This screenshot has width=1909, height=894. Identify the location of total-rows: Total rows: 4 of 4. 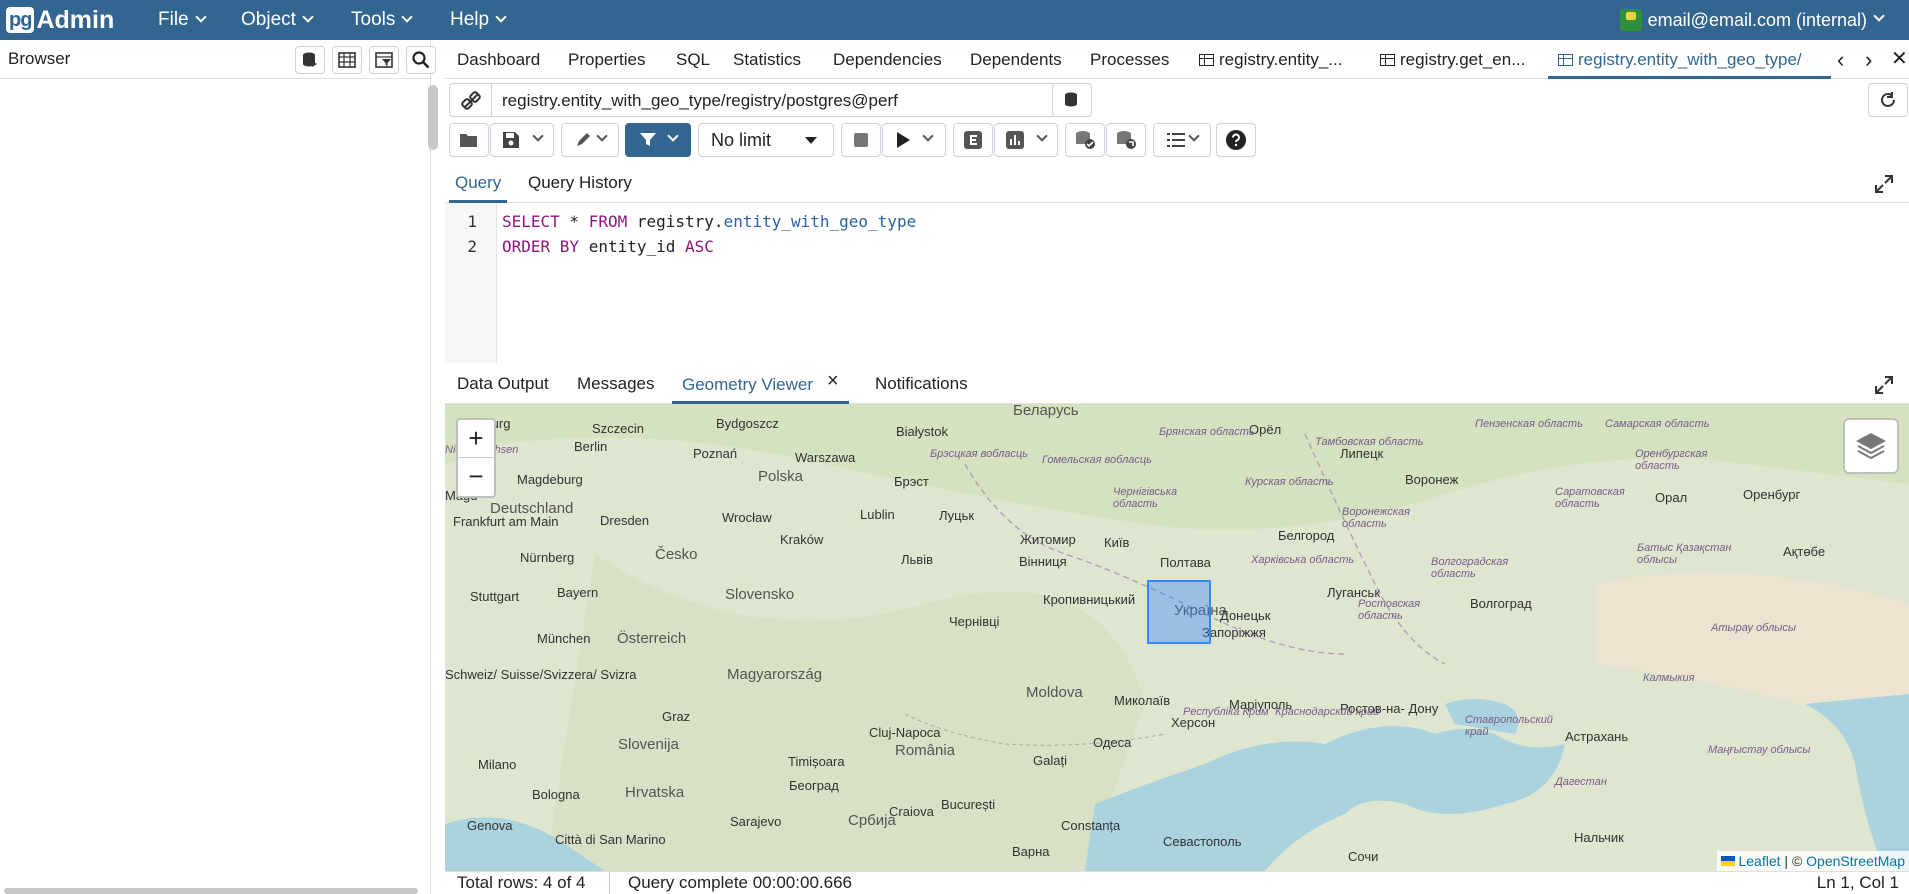
(521, 882).